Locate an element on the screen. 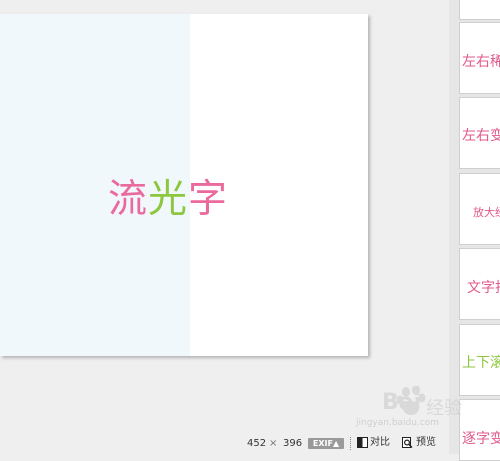 This screenshot has height=461, width=500. thumbnail-item: 文字抖 is located at coordinates (479, 284).